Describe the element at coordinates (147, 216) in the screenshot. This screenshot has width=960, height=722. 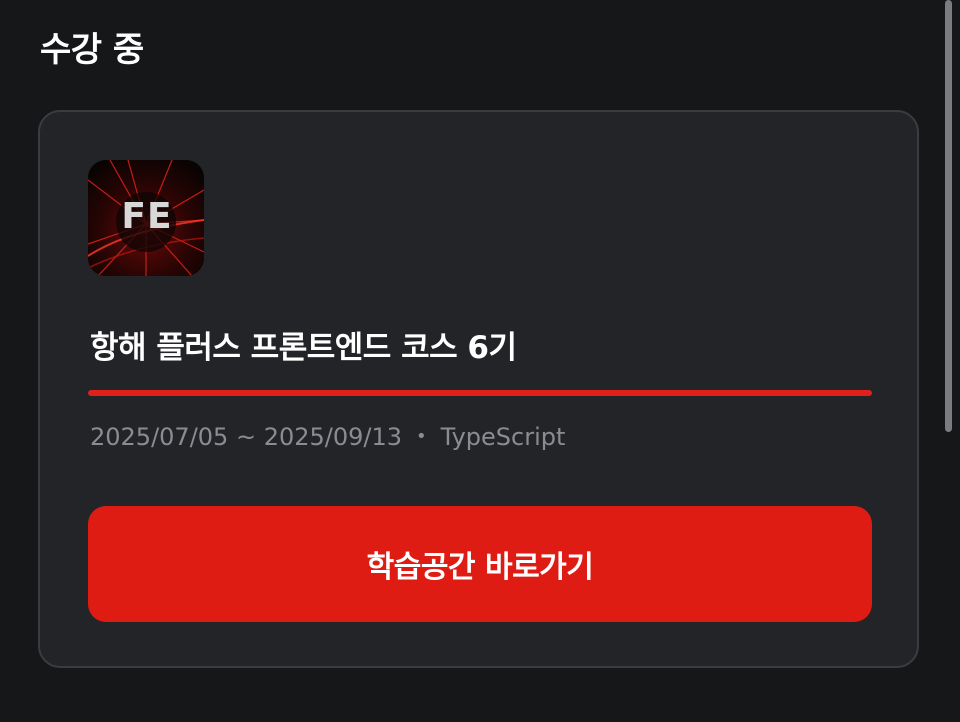
I see `course-logo-text: FE` at that location.